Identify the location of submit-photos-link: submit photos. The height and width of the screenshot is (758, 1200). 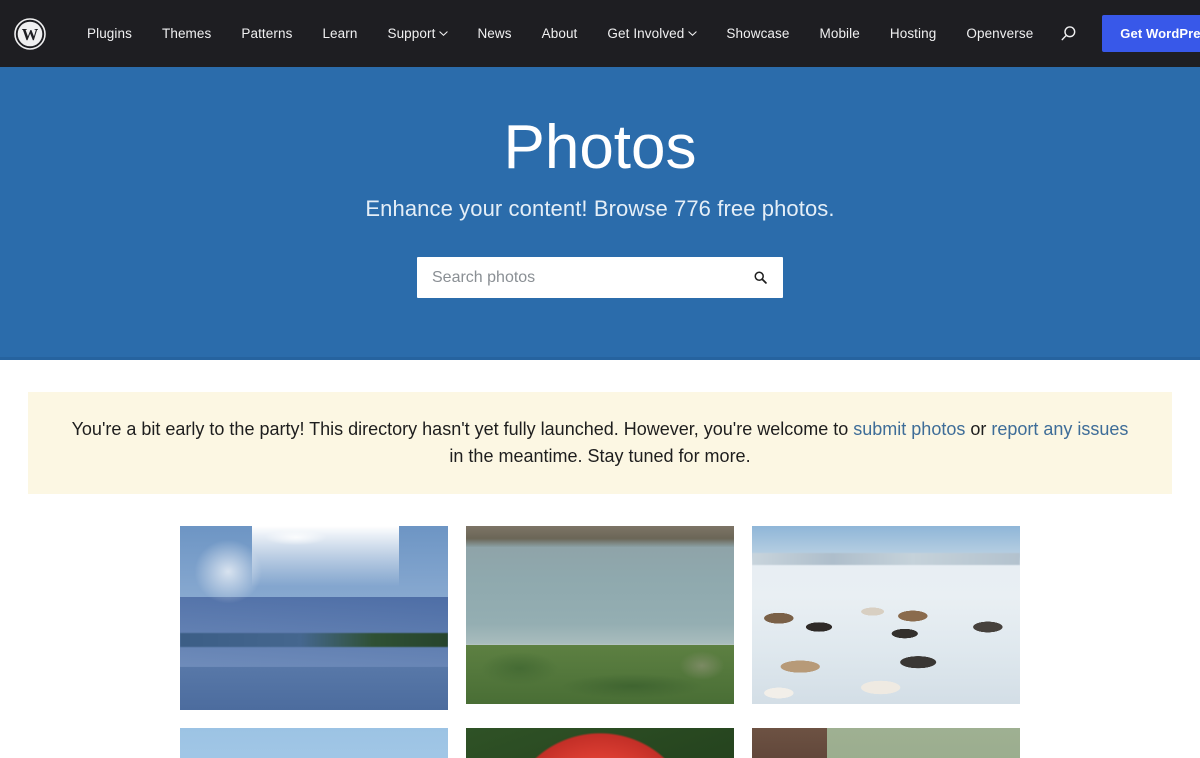
(909, 429).